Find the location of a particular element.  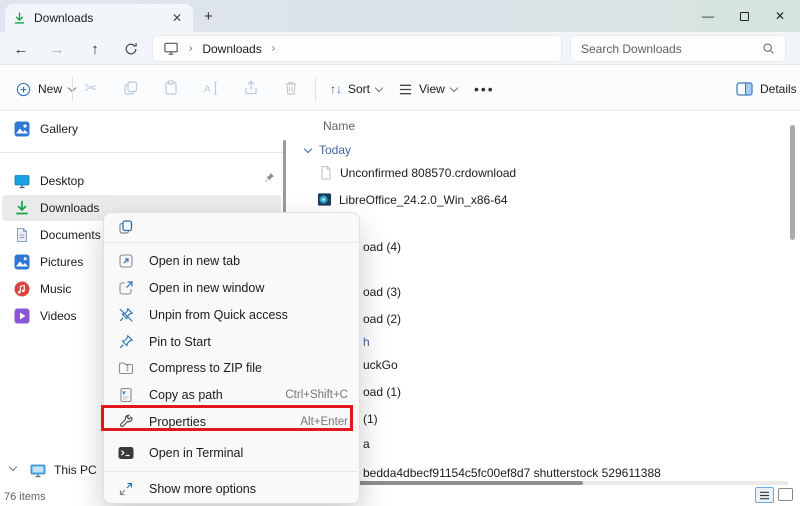

sidebar-item-label: Documents is located at coordinates (70, 235).